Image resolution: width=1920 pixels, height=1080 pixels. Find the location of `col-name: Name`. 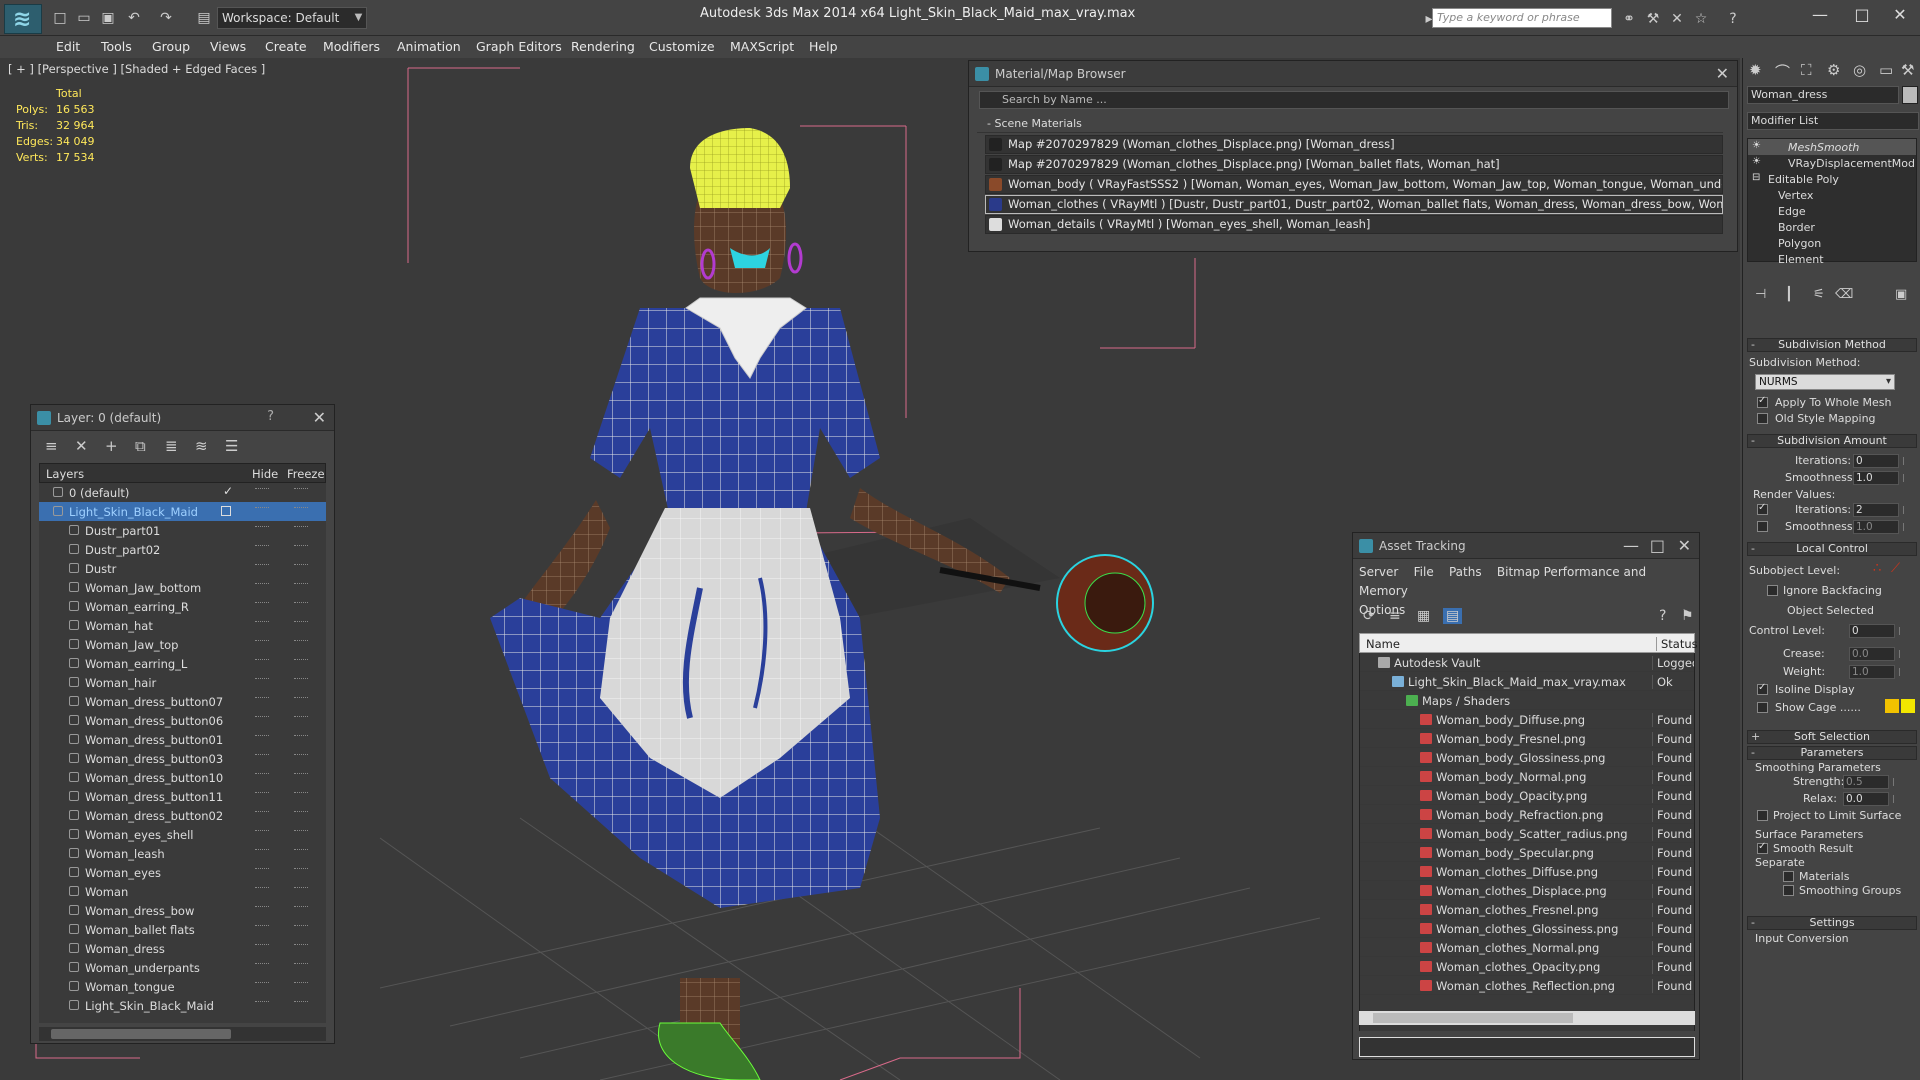

col-name: Name is located at coordinates (1383, 644).